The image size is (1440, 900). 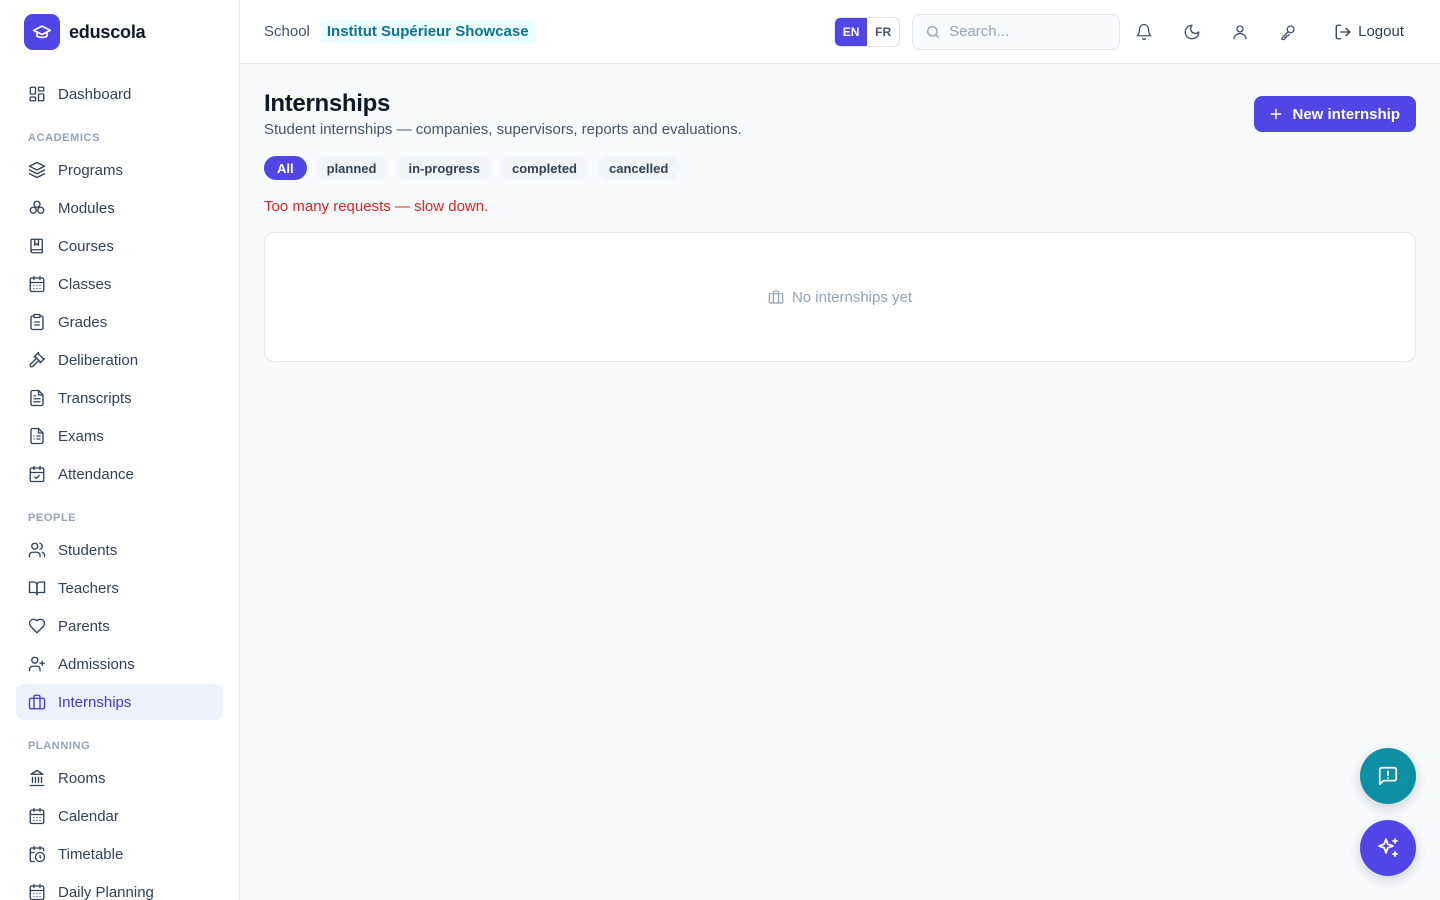 I want to click on logout-button: Logout, so click(x=1369, y=32).